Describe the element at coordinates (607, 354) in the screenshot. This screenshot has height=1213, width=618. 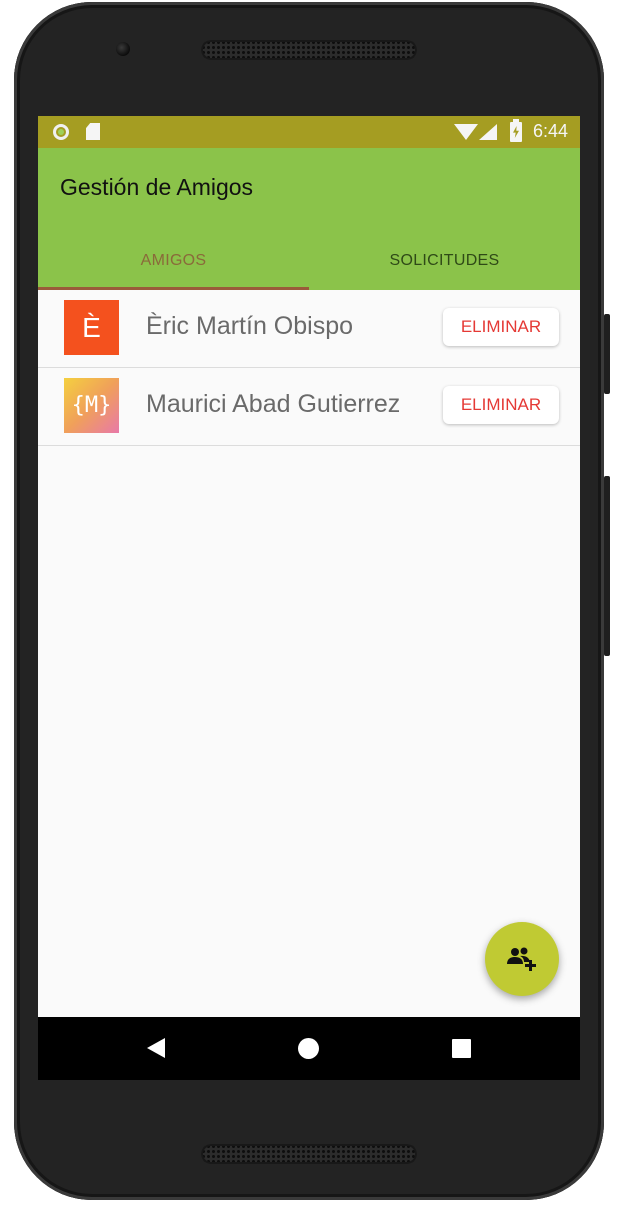
I see `power-button` at that location.